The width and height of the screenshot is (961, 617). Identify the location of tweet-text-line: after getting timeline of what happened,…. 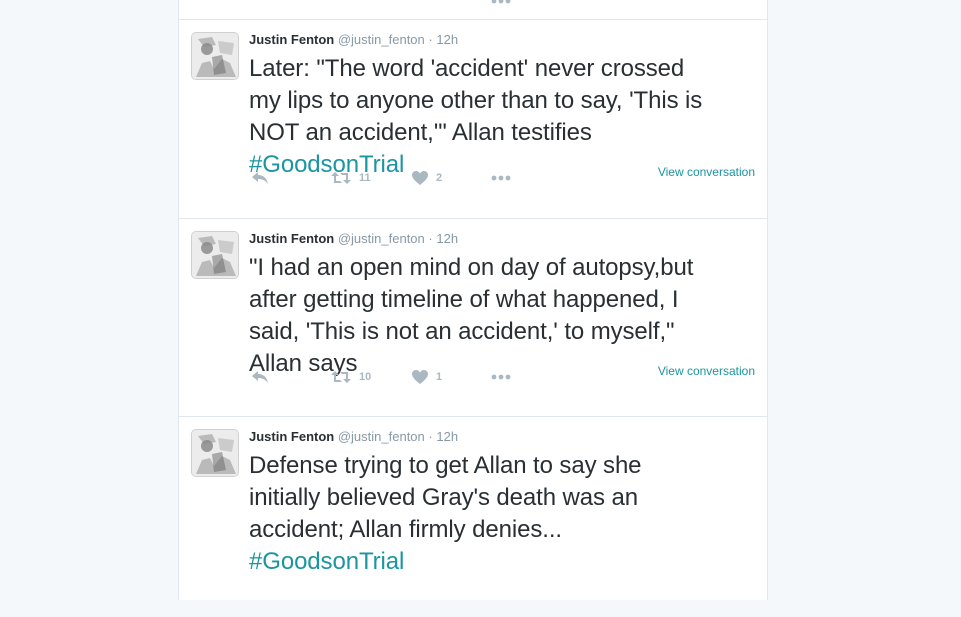
(464, 299).